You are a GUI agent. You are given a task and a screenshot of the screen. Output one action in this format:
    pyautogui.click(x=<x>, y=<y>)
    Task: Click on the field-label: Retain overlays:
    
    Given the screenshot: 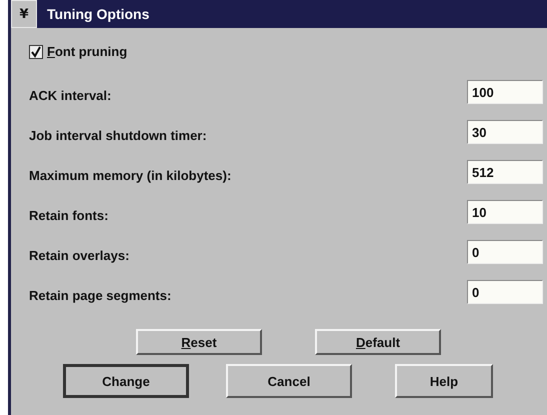 What is the action you would take?
    pyautogui.click(x=79, y=254)
    